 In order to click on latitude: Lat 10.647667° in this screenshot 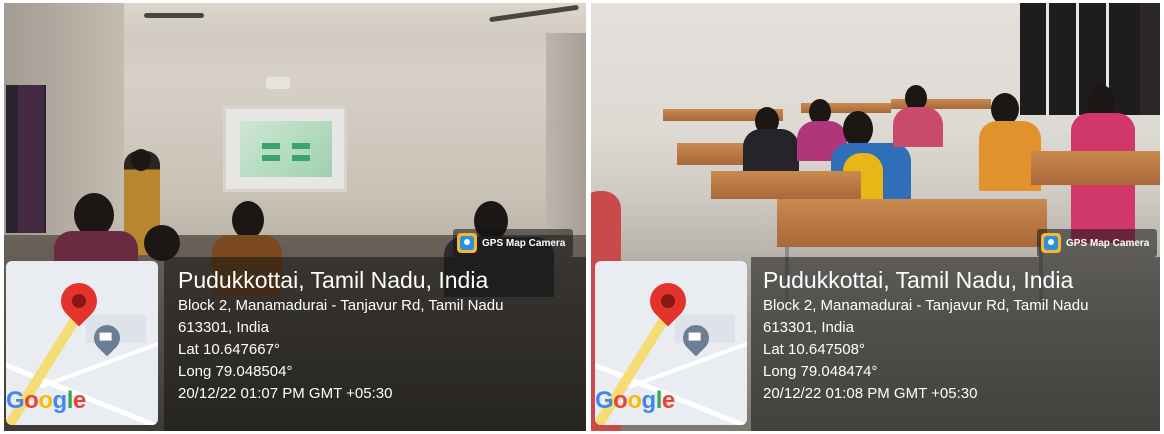, I will do `click(229, 349)`.